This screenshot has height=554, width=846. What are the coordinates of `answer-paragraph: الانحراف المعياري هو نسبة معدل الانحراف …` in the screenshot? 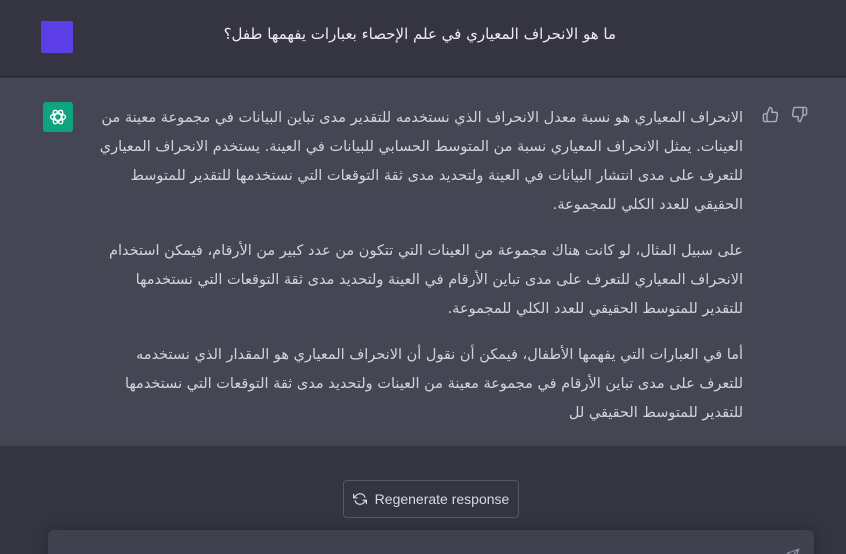 It's located at (421, 161).